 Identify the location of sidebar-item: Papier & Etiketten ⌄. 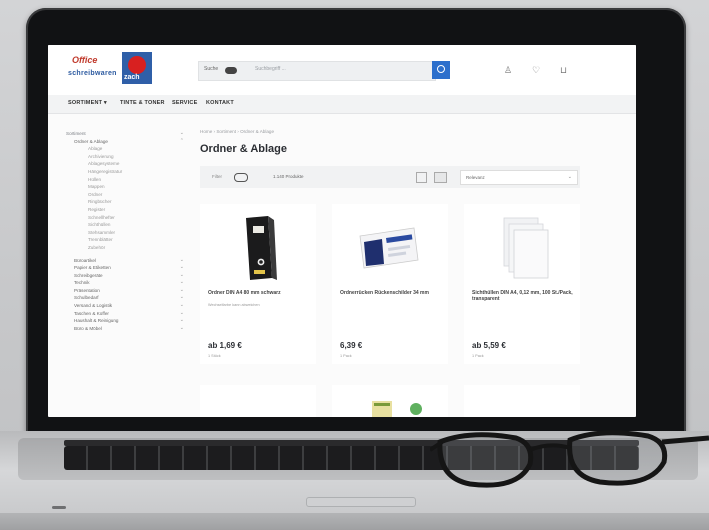
(125, 268).